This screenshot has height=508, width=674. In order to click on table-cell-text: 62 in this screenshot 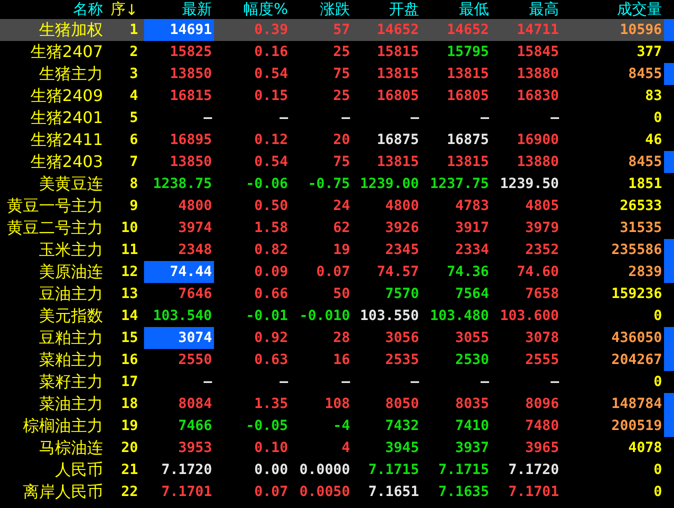, I will do `click(341, 228)`.